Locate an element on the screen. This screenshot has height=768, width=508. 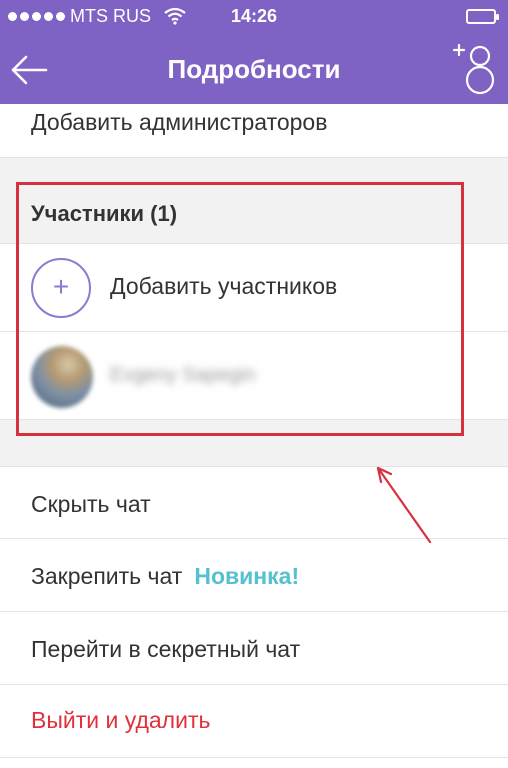
add-administrators-item: Добавить администраторов is located at coordinates (254, 131).